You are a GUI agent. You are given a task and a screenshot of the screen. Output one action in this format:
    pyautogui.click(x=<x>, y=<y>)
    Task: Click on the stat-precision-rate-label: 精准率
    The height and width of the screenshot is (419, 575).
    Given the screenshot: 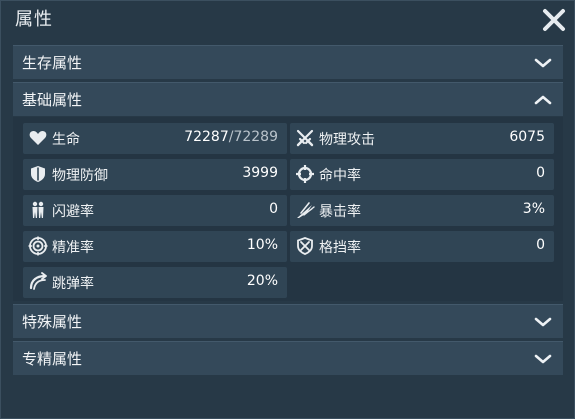 What is the action you would take?
    pyautogui.click(x=73, y=248)
    